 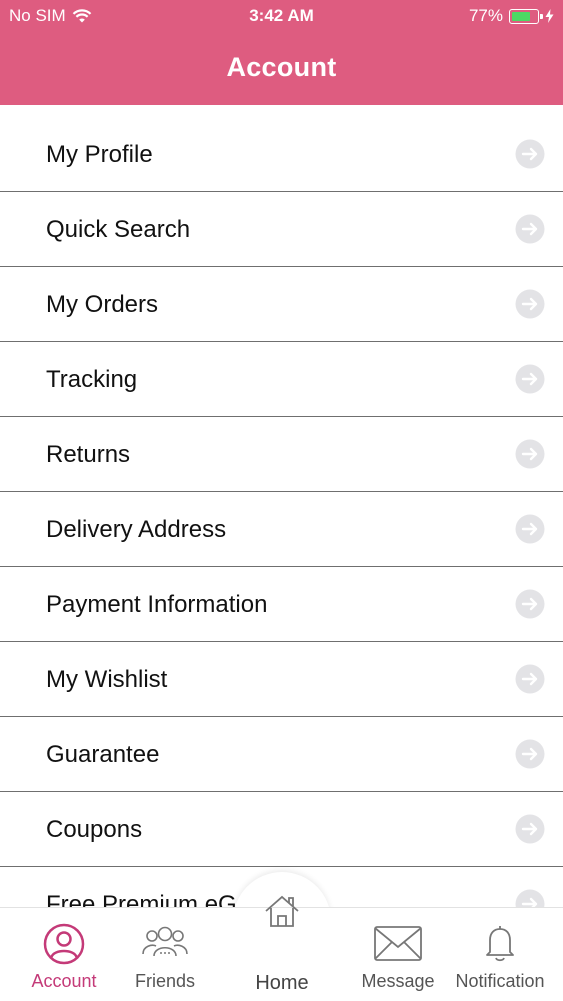 I want to click on home-icon, so click(x=282, y=911).